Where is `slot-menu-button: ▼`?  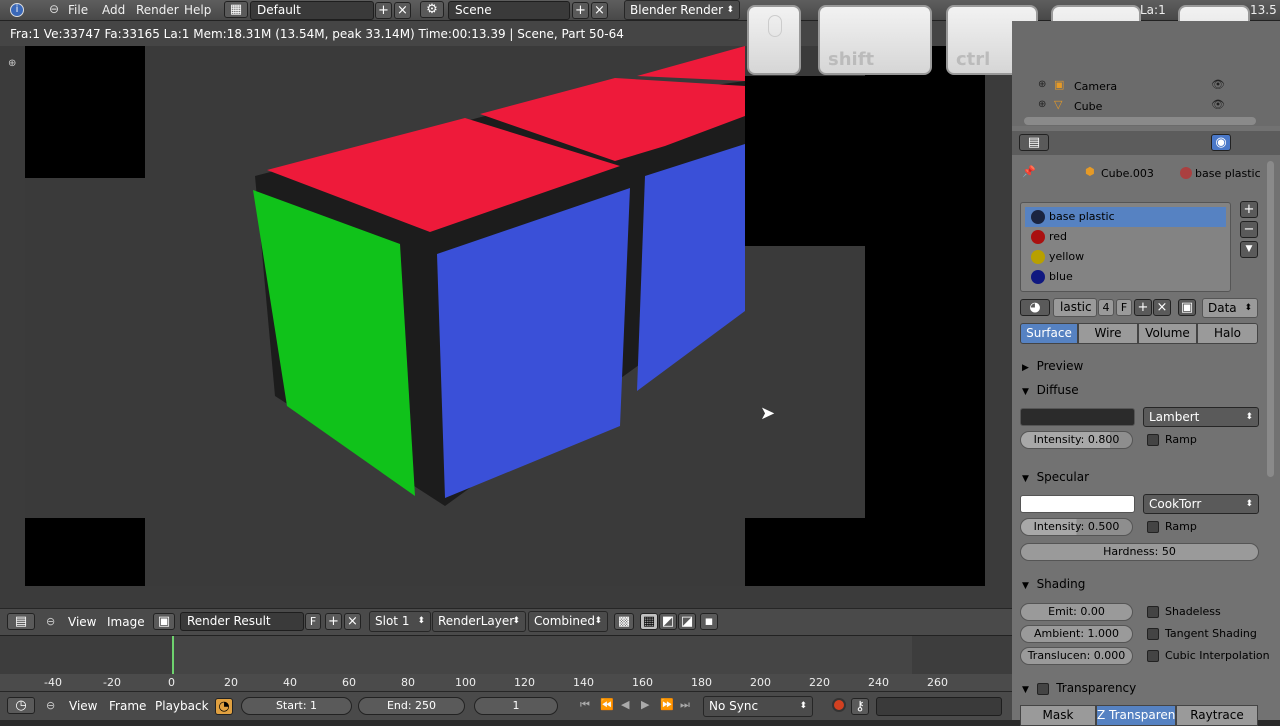 slot-menu-button: ▼ is located at coordinates (1249, 249).